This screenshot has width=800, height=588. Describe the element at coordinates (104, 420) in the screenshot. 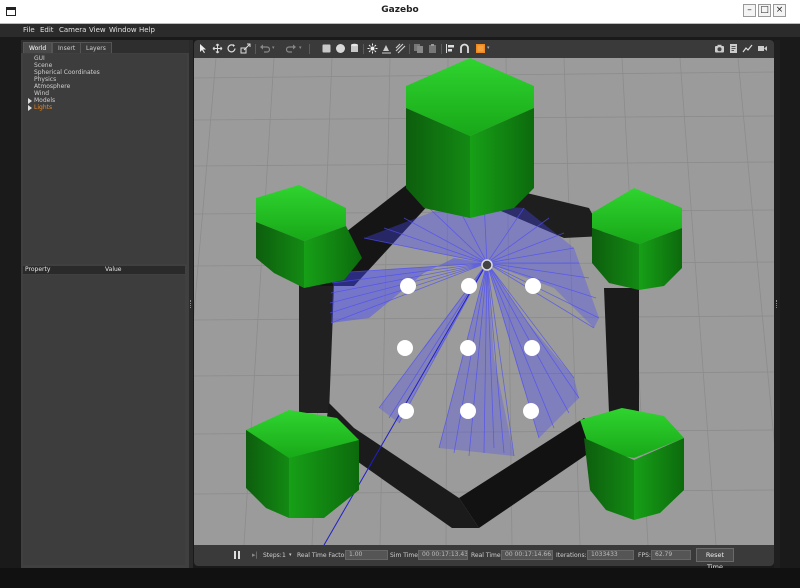

I see `property-panel` at that location.